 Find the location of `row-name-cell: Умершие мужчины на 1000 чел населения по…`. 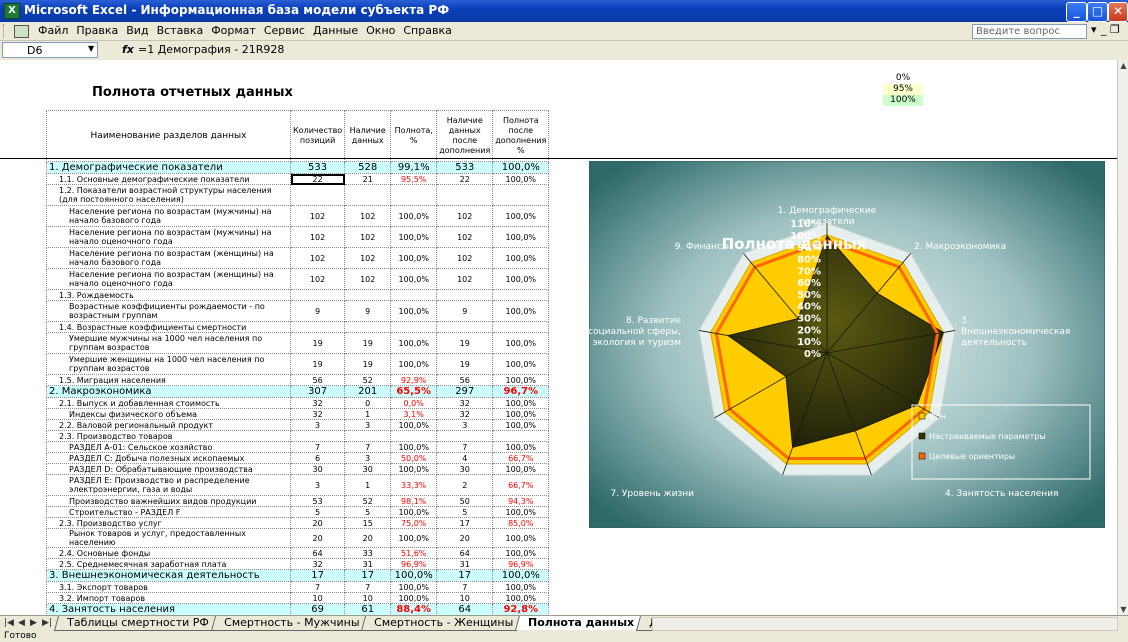

row-name-cell: Умершие мужчины на 1000 чел населения по… is located at coordinates (168, 343).